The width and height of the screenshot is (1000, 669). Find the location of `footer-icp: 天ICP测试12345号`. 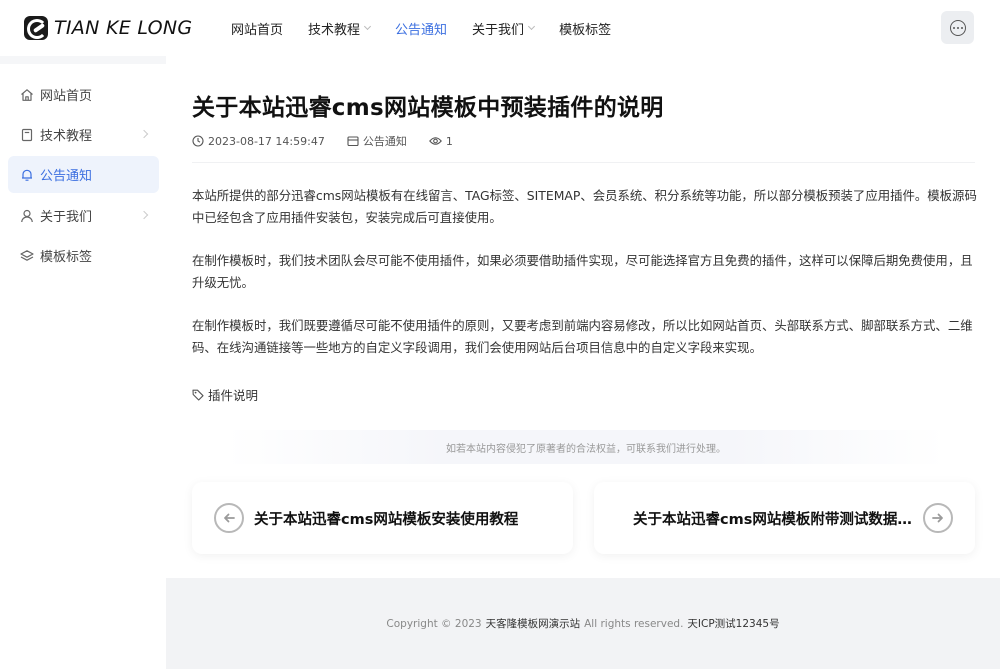

footer-icp: 天ICP测试12345号 is located at coordinates (733, 623).